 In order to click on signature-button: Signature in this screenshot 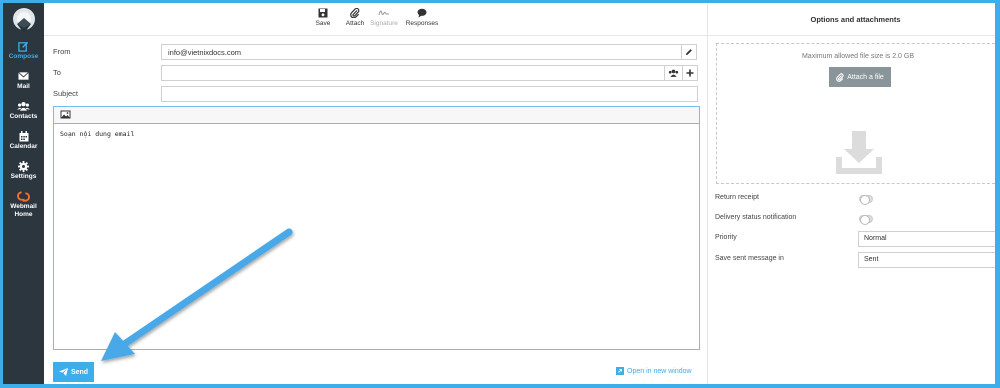, I will do `click(384, 17)`.